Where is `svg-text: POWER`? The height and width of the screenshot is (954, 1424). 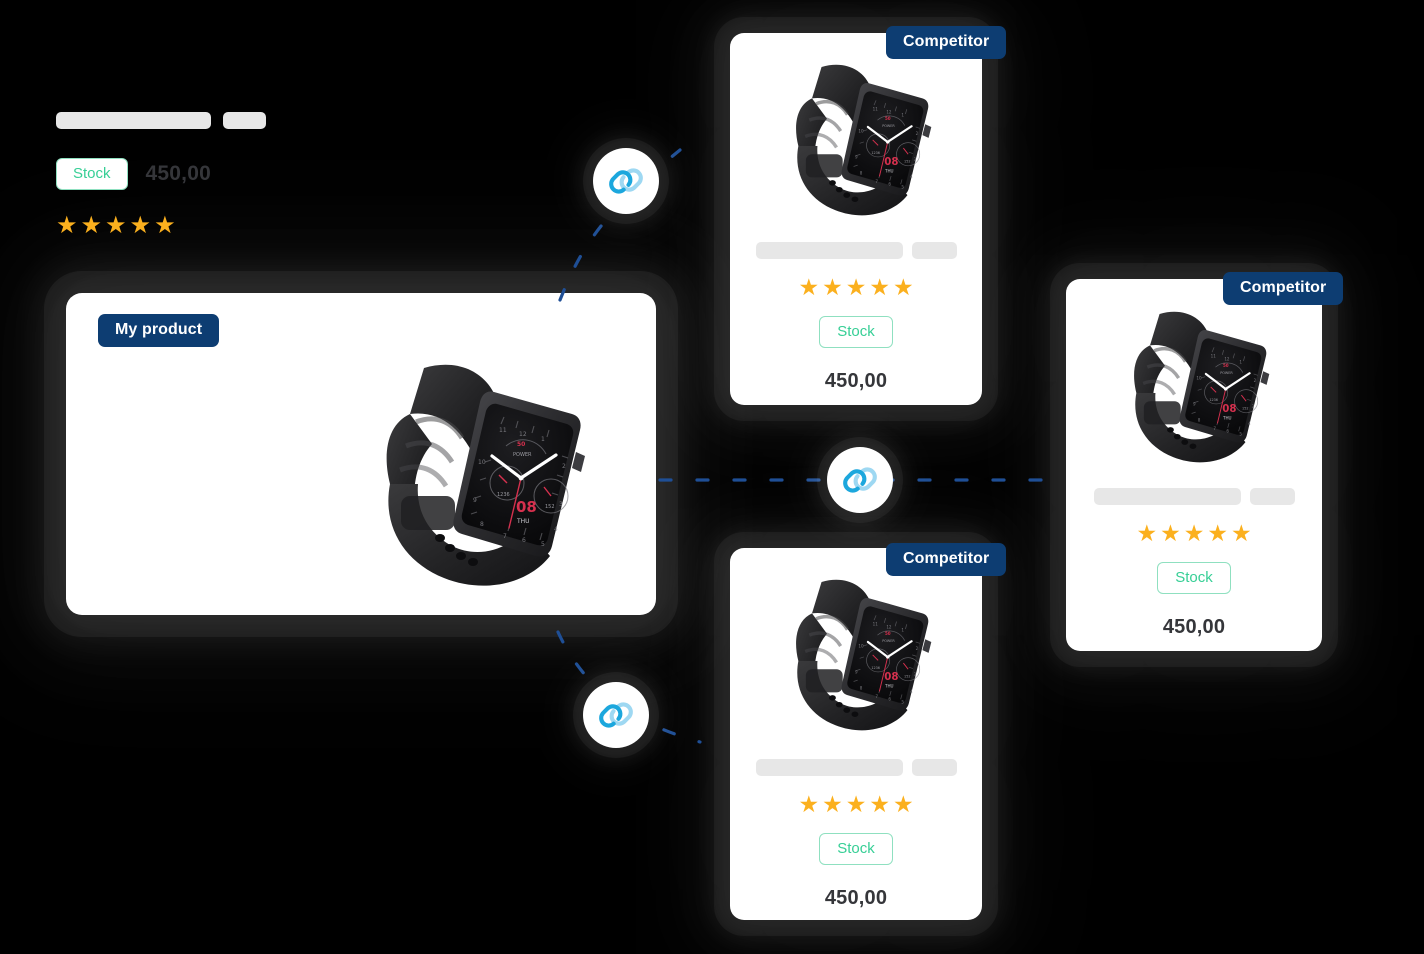 svg-text: POWER is located at coordinates (522, 455).